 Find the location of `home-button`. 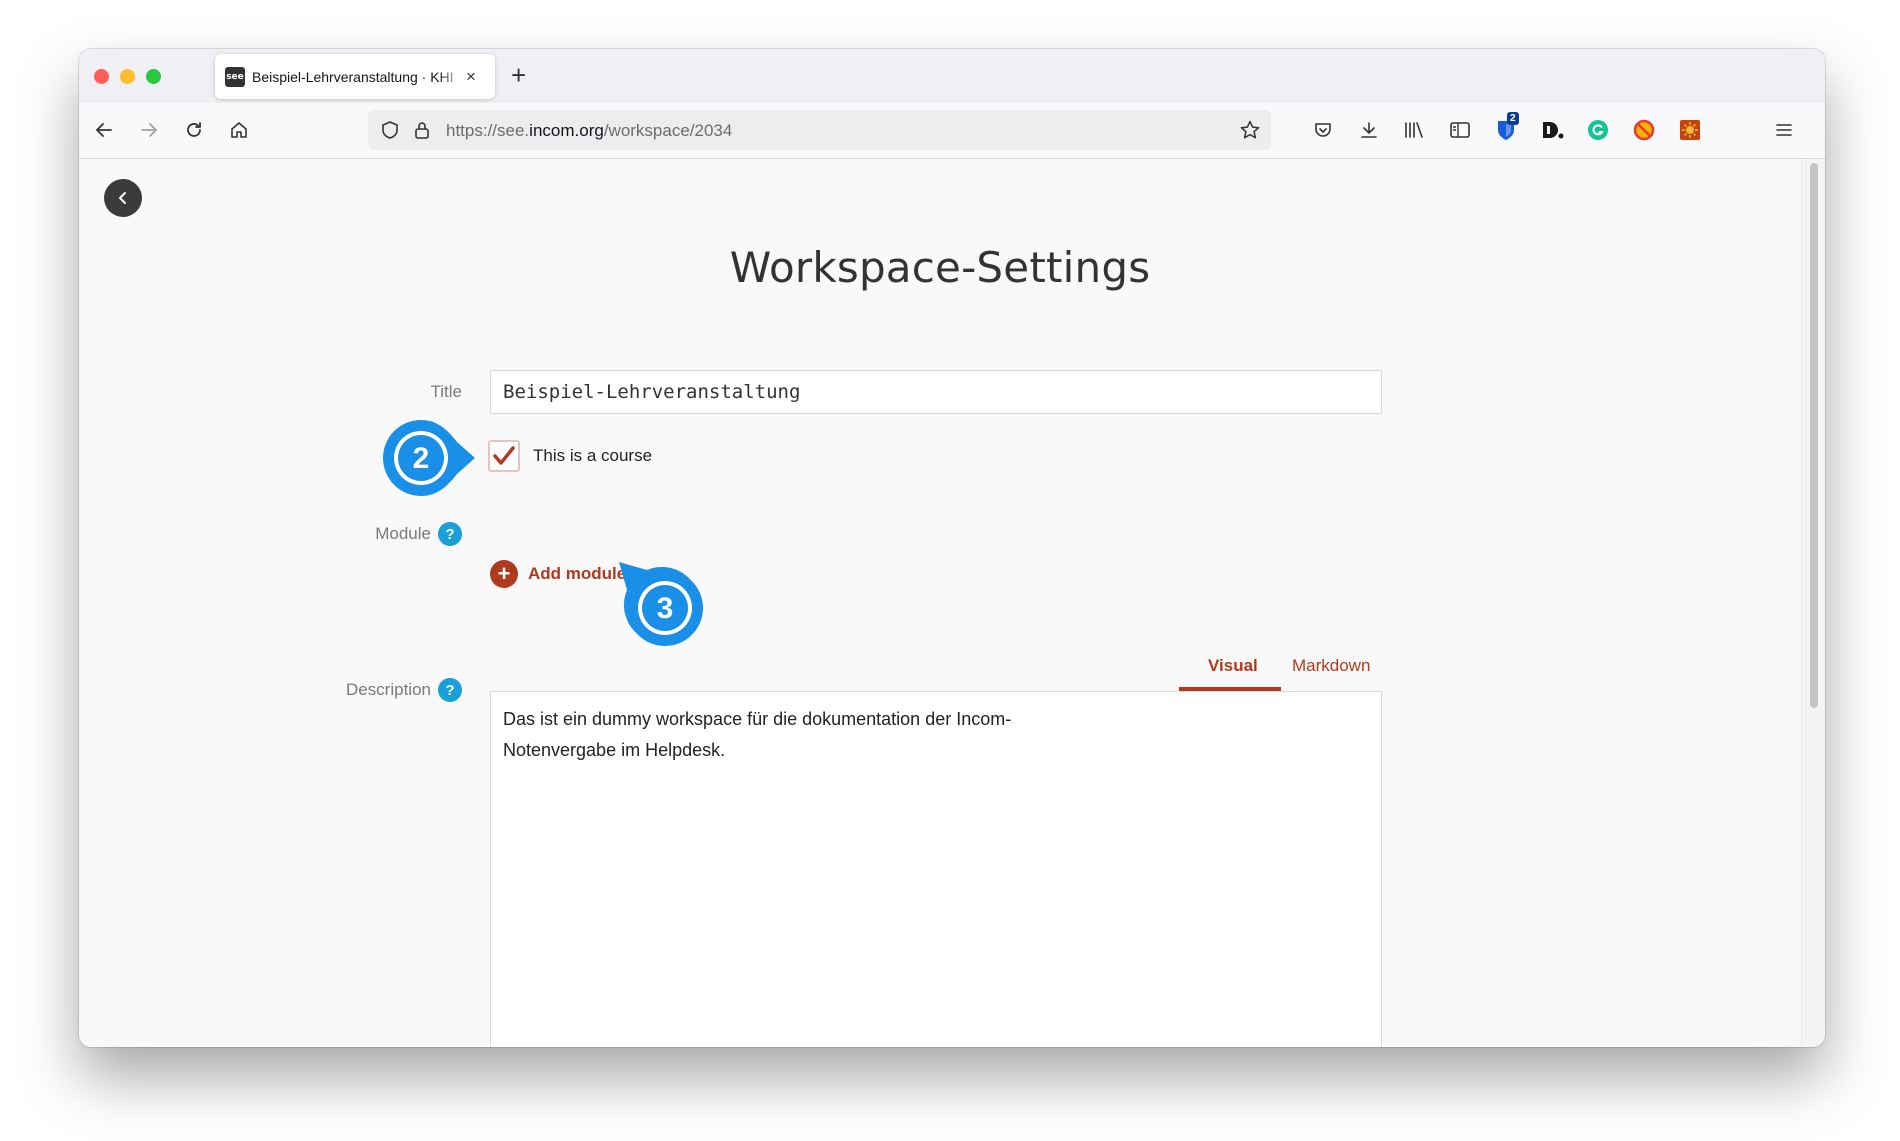

home-button is located at coordinates (239, 130).